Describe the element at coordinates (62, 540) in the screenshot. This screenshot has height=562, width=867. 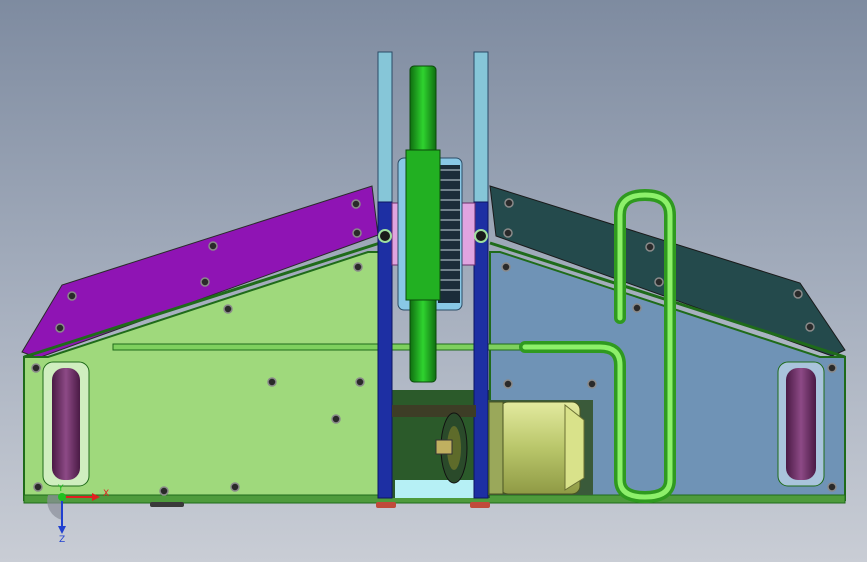
I see `z-axis-label: Z` at that location.